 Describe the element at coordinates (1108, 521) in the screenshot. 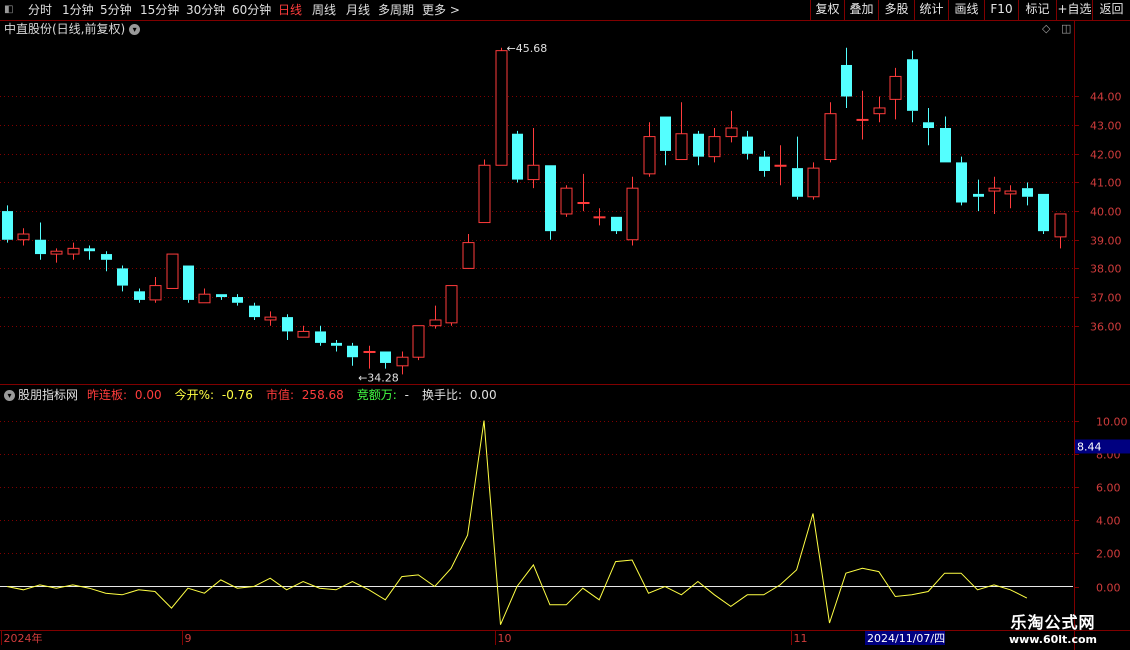

I see `ind-tick-label-2: 4.00` at that location.